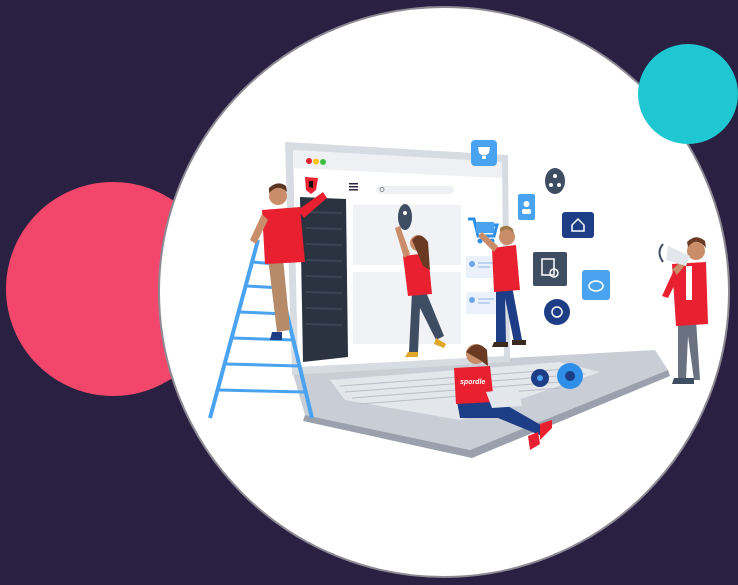 This screenshot has height=585, width=738. I want to click on megaphone-icon, so click(678, 256).